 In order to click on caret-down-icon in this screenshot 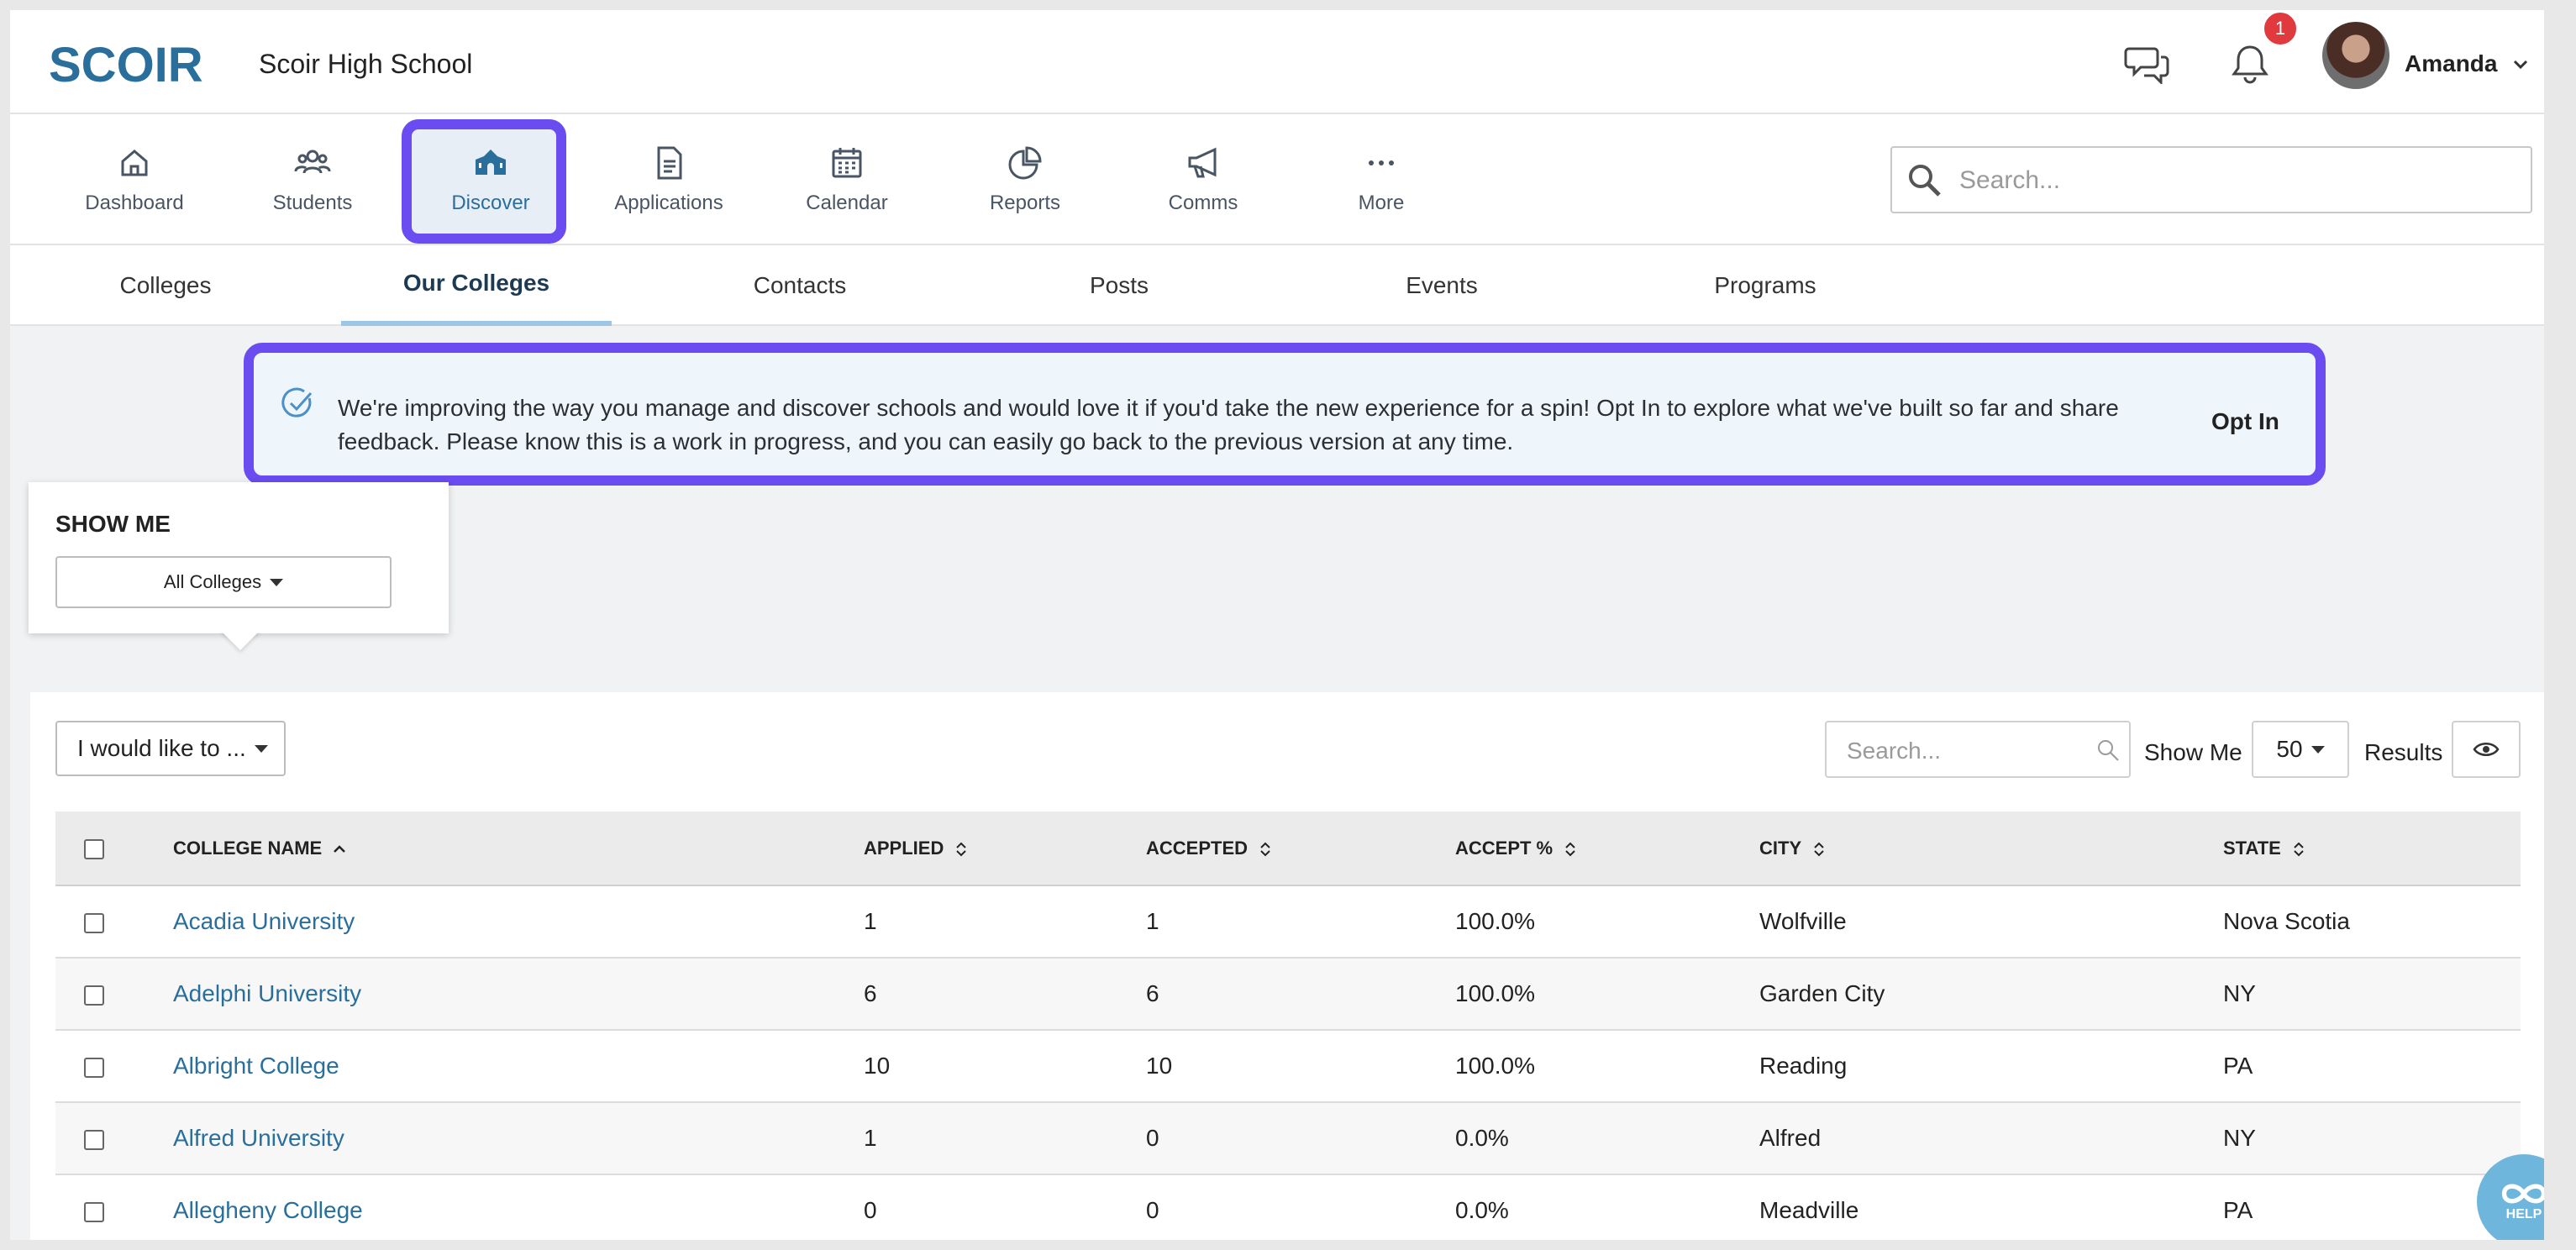, I will do `click(261, 748)`.